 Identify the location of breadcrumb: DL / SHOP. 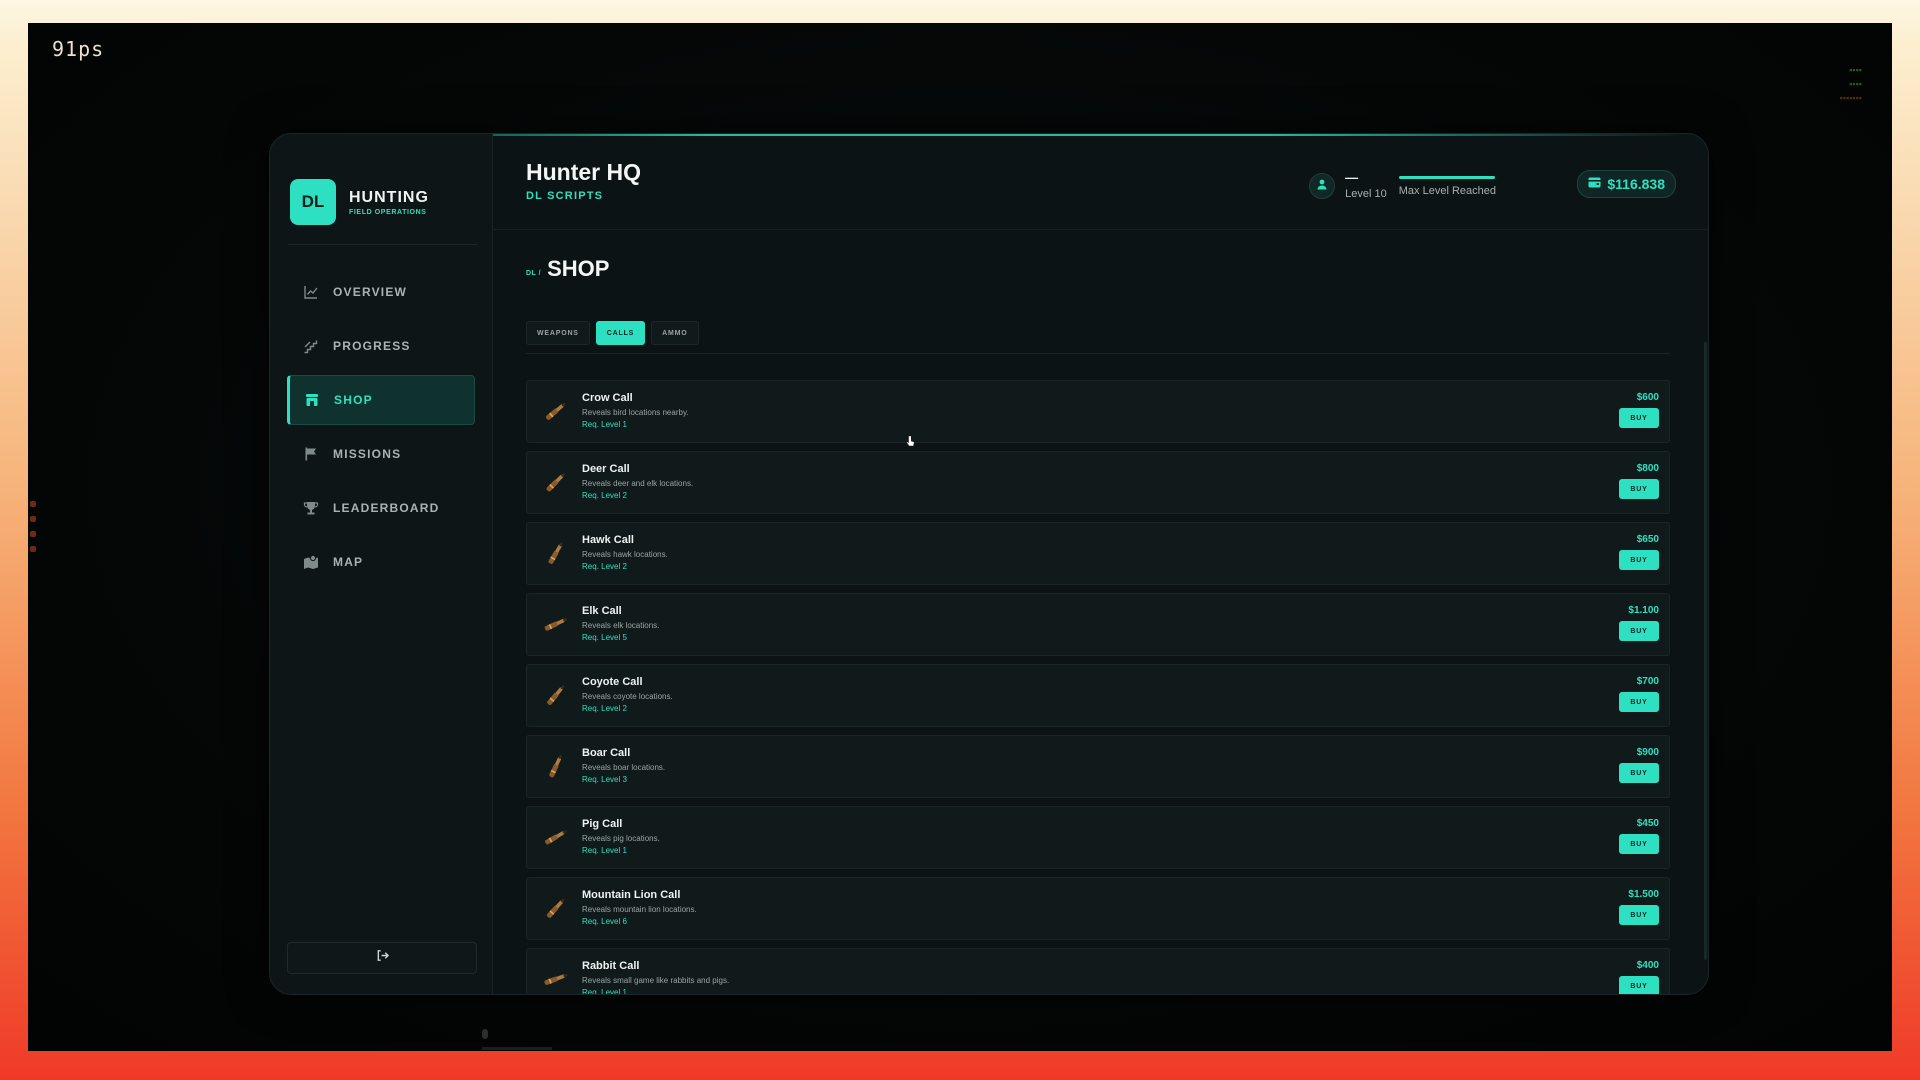
(567, 269).